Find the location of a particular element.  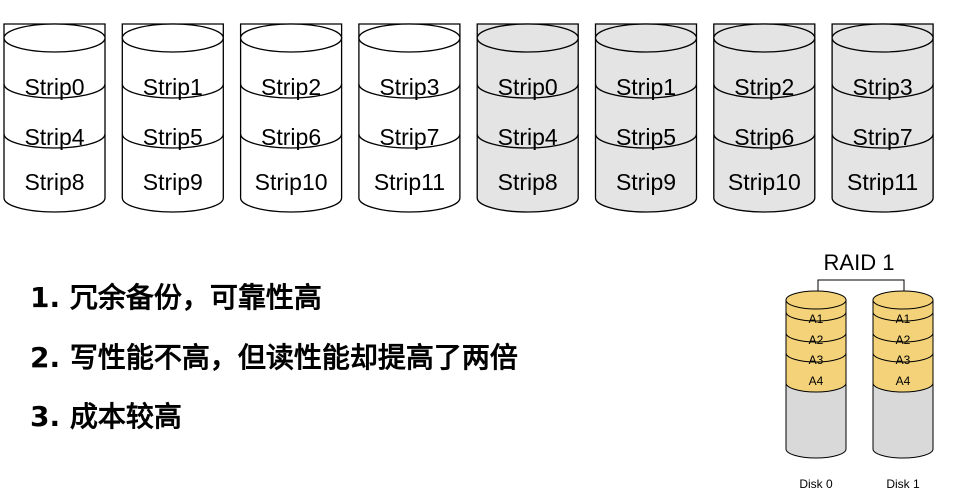

raid1-disk-label: Disk 1 is located at coordinates (903, 484).